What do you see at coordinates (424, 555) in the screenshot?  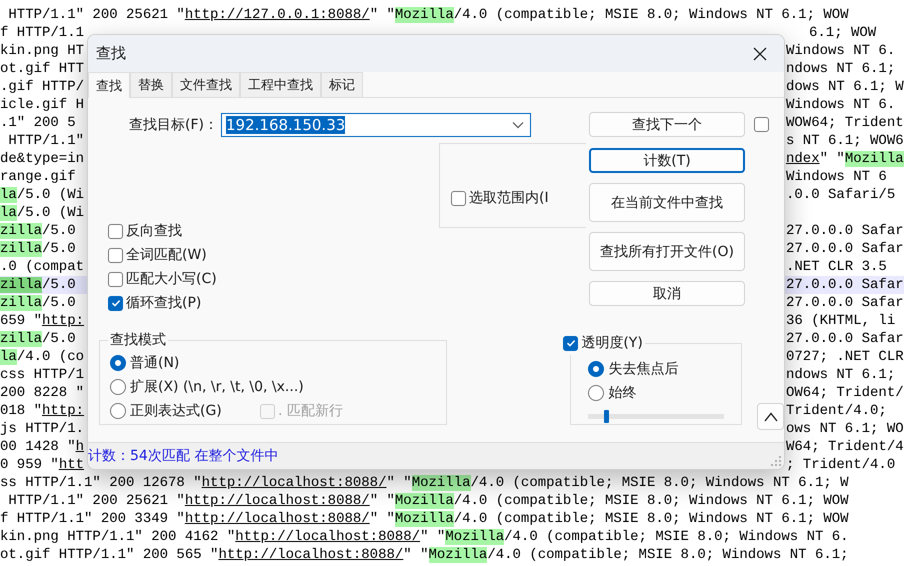 I see `line-text: ot.gif HTTP/1.1" 200 565 "http://localhost:8088/" "Mozilla/4.0 (compatible; MSIE 8.0; Windows NT 6.1;` at bounding box center [424, 555].